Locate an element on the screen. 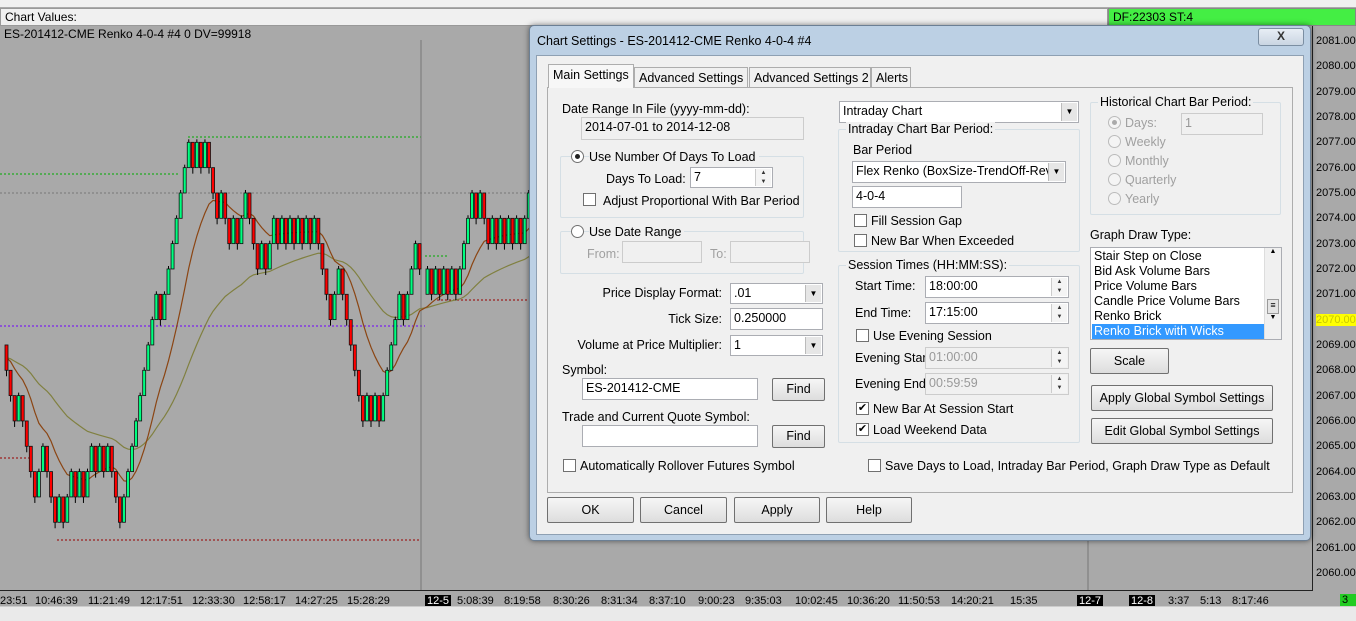 Image resolution: width=1356 pixels, height=621 pixels. fill-session-gap-checkbox is located at coordinates (860, 220).